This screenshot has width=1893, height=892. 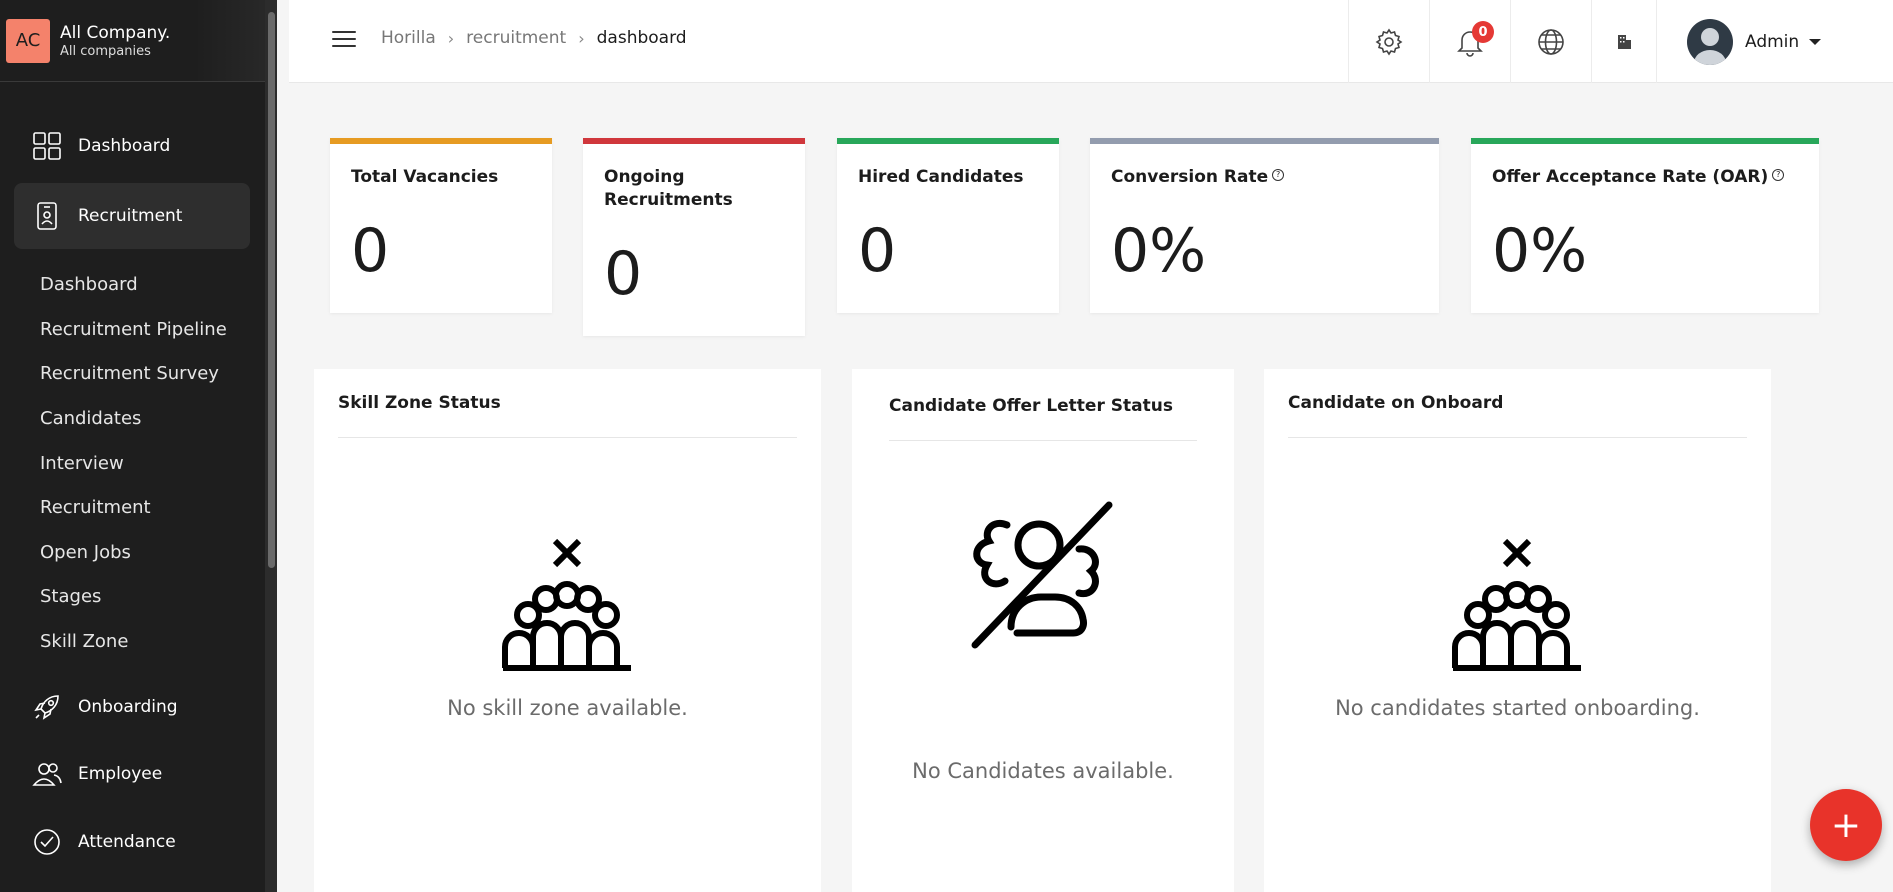 What do you see at coordinates (641, 38) in the screenshot?
I see `breadcrumb-dashboard: dashboard` at bounding box center [641, 38].